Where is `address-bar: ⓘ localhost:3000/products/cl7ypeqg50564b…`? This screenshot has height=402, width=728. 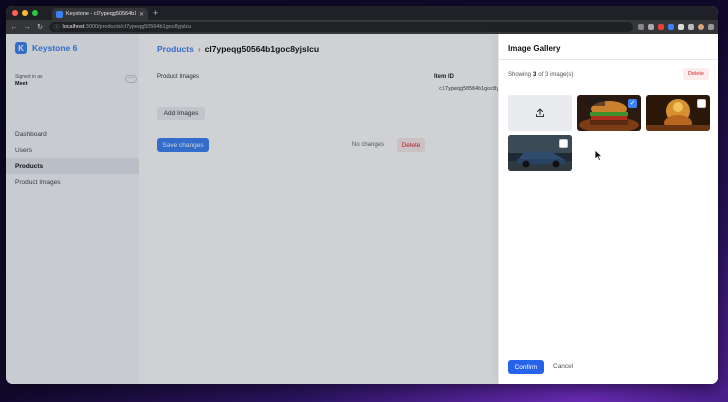
address-bar: ⓘ localhost:3000/products/cl7ypeqg50564b… is located at coordinates (341, 27).